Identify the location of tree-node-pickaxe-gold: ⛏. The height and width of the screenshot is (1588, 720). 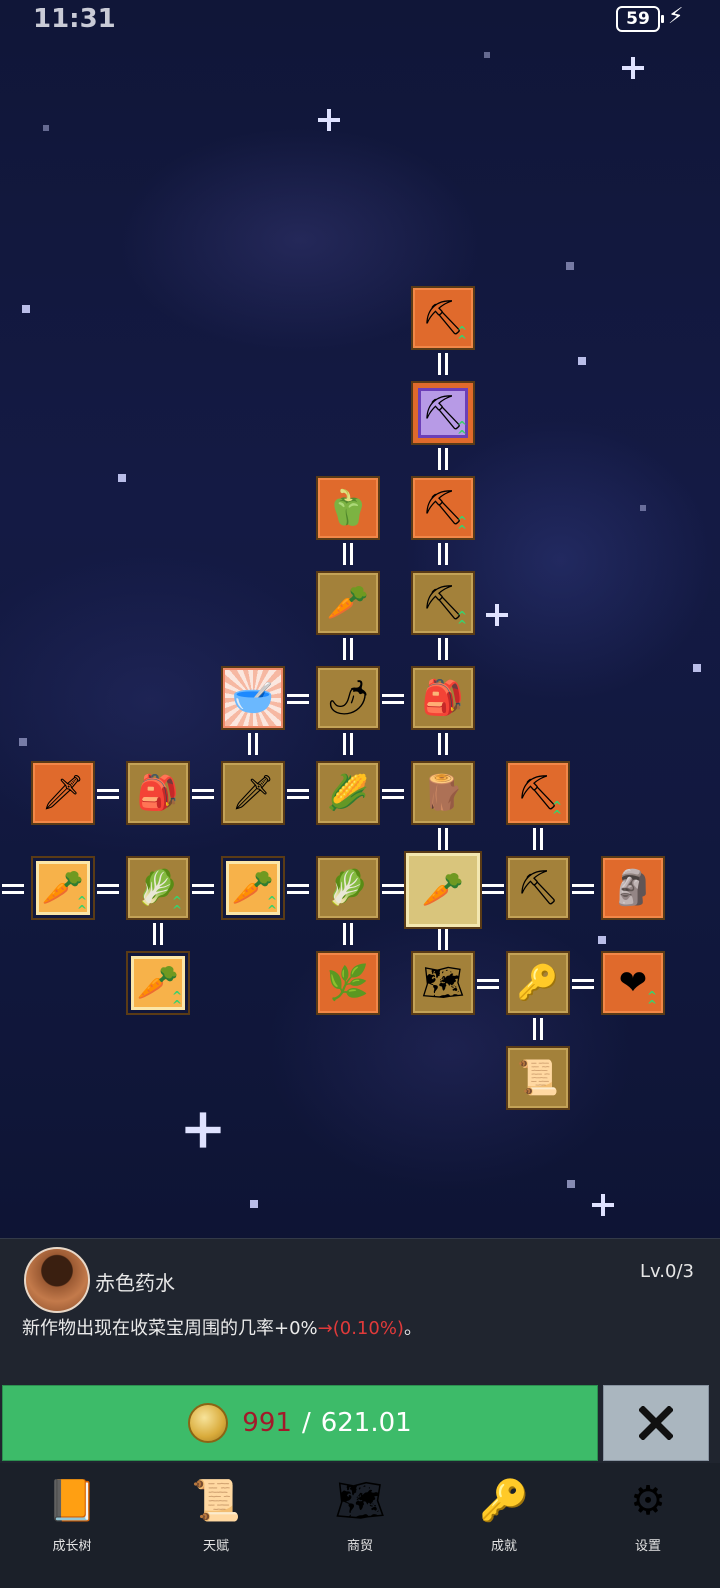
(538, 888).